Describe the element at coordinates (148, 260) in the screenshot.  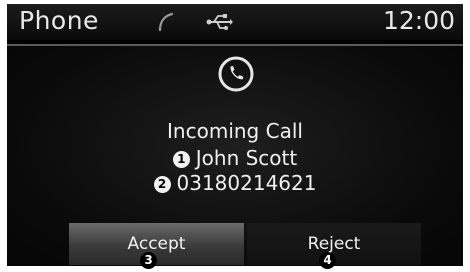
I see `callout-marker-3: 3` at that location.